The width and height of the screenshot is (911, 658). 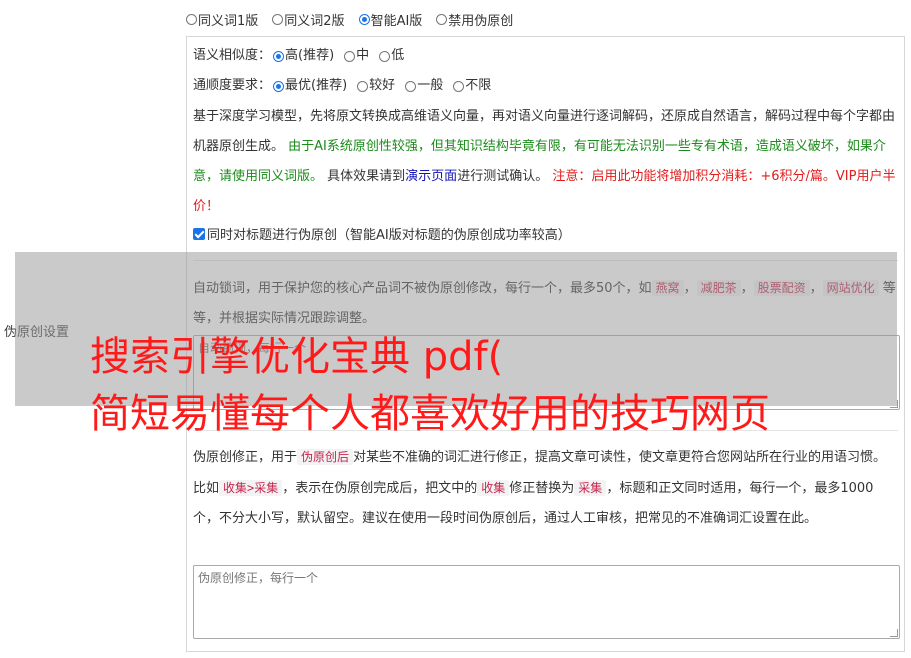 I want to click on fluency-good: 较好, so click(x=376, y=86).